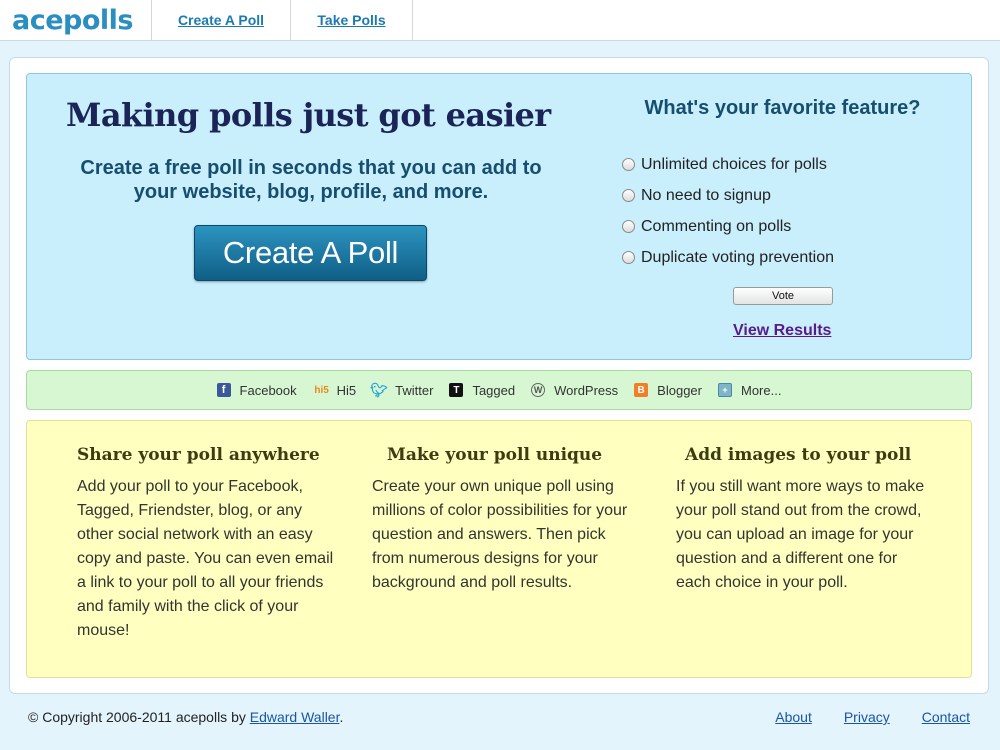  I want to click on feature-title: Make your poll unique, so click(495, 455).